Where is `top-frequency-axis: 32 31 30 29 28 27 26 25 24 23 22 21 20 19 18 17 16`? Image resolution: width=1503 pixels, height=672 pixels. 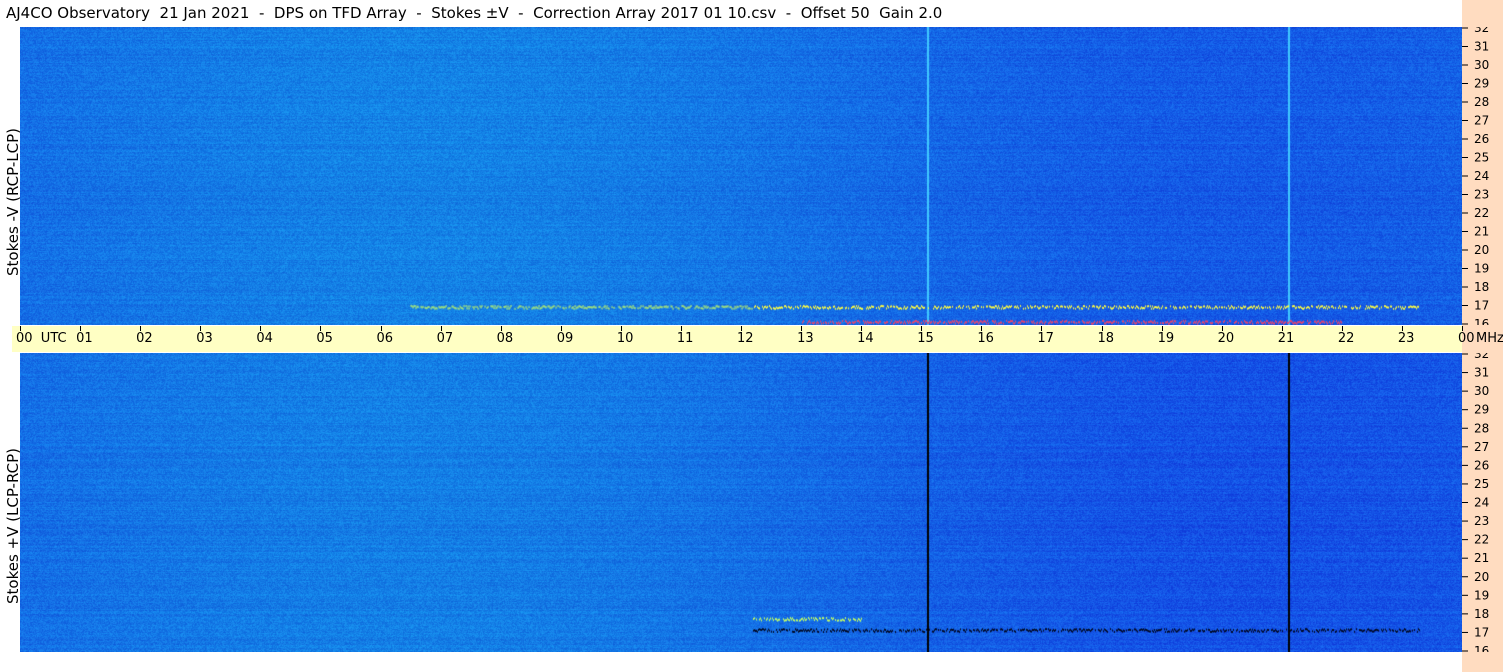 top-frequency-axis: 32 31 30 29 28 27 26 25 24 23 22 21 20 19 18 17 16 is located at coordinates (1482, 176).